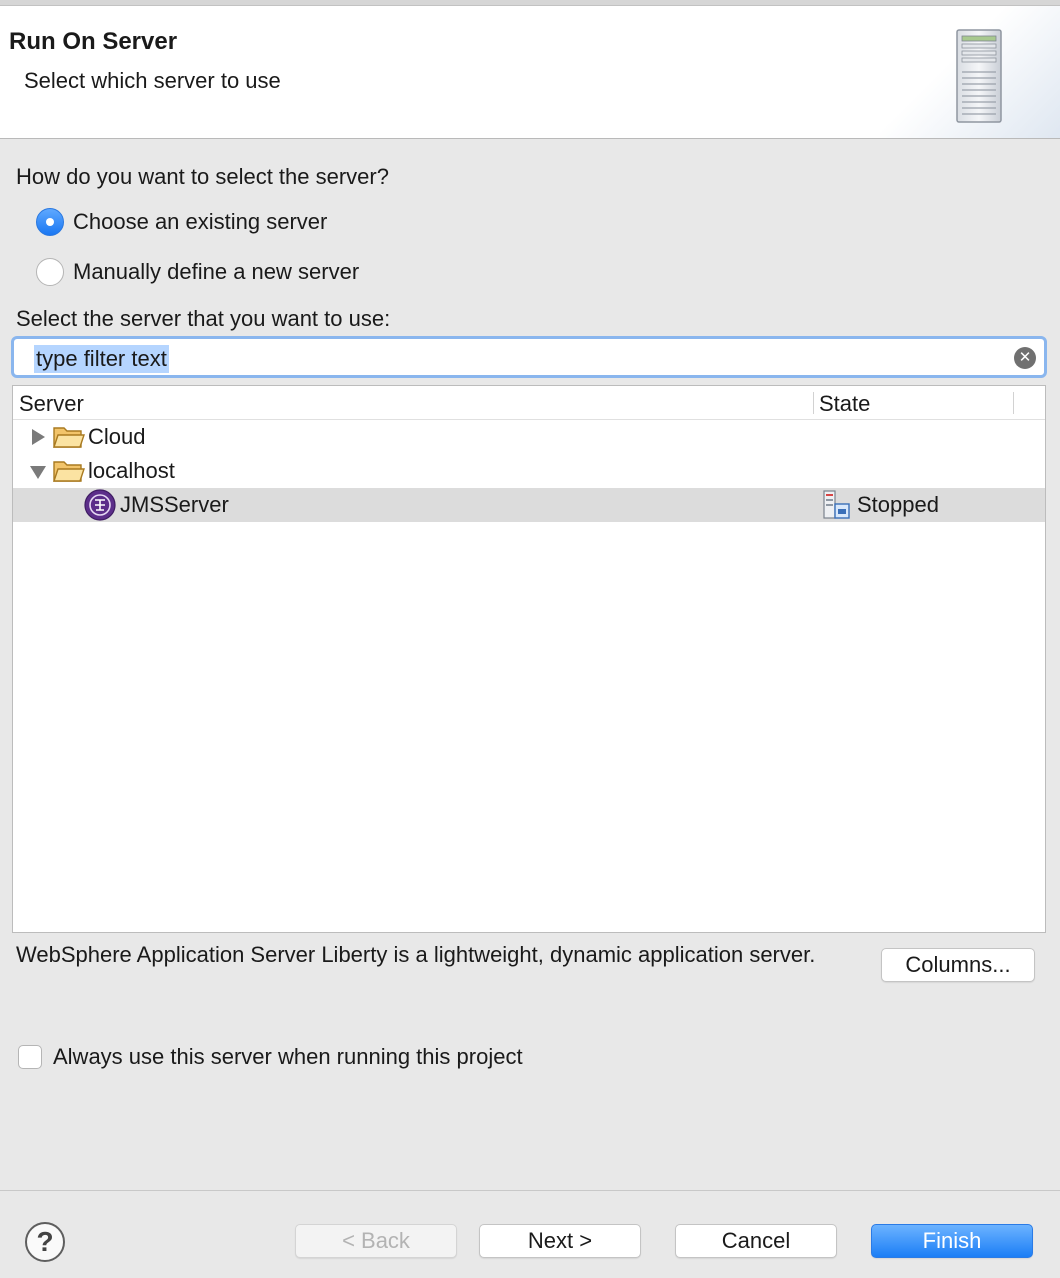 This screenshot has width=1060, height=1278. I want to click on tree-item-label: localhost, so click(131, 470).